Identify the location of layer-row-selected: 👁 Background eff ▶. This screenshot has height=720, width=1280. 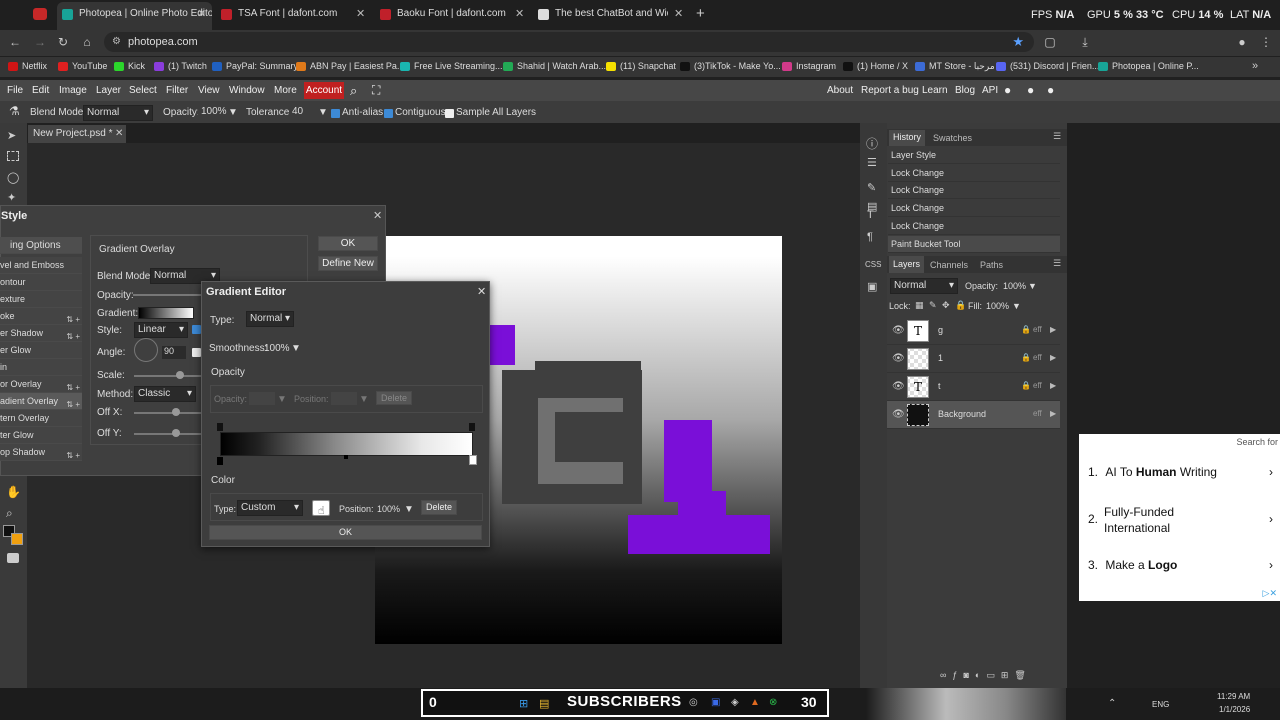
(973, 415).